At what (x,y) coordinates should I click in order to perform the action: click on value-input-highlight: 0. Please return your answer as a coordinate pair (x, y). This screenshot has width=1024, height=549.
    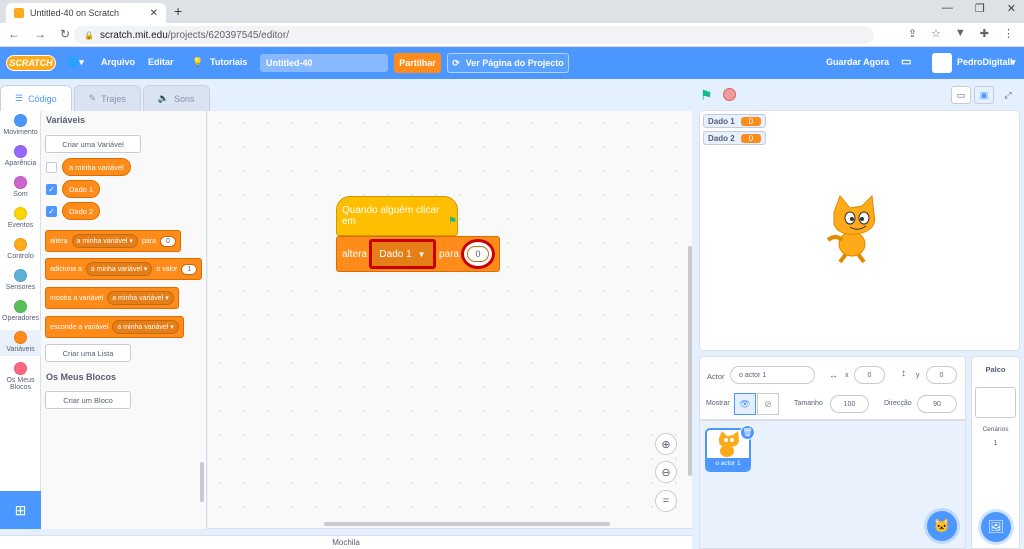
    Looking at the image, I should click on (478, 254).